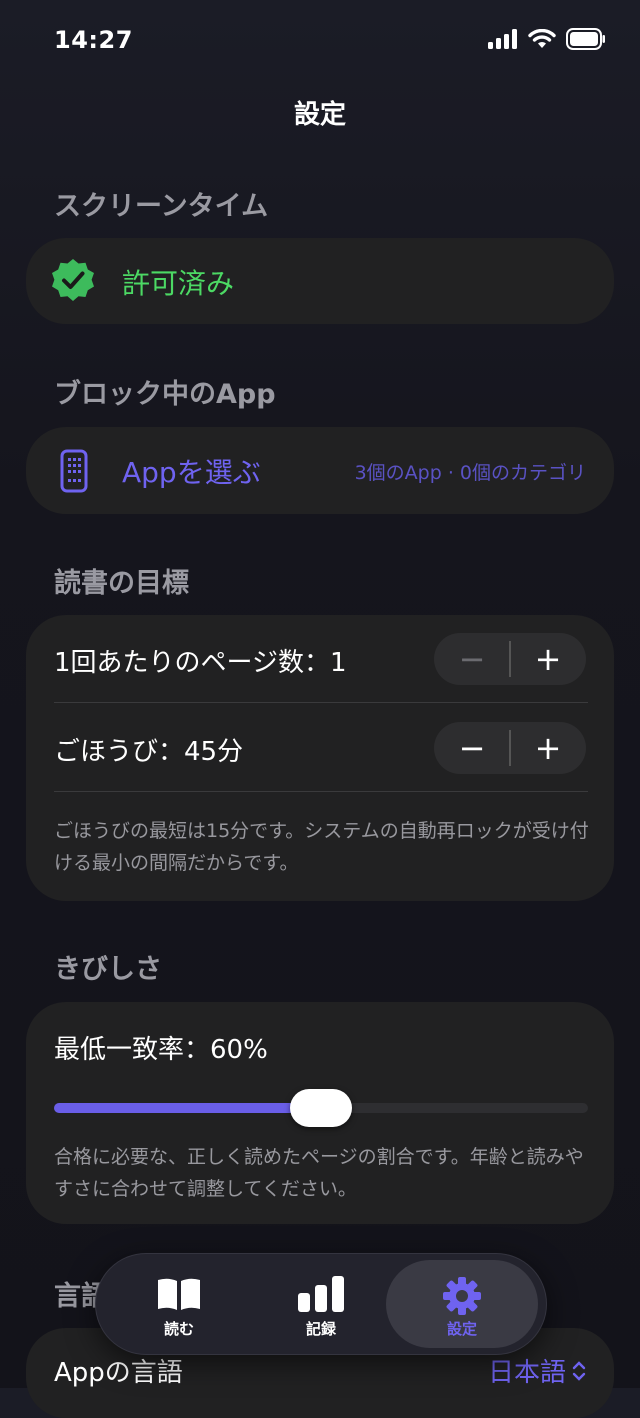 The width and height of the screenshot is (640, 1418). I want to click on reward-increment-button: +, so click(548, 748).